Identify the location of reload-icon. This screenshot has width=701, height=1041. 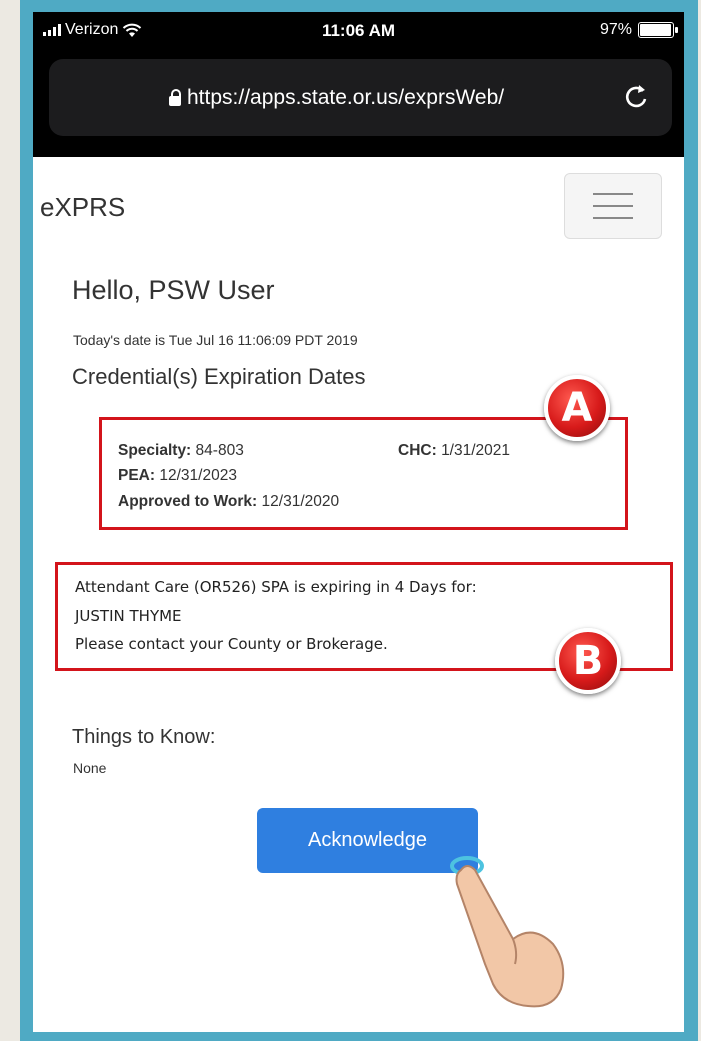
(636, 97).